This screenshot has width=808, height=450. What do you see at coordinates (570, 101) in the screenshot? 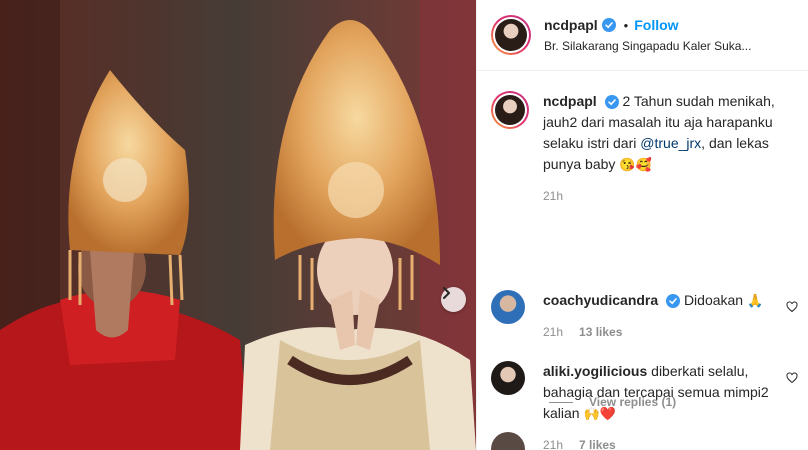
I see `caption-username: ncdpapl` at bounding box center [570, 101].